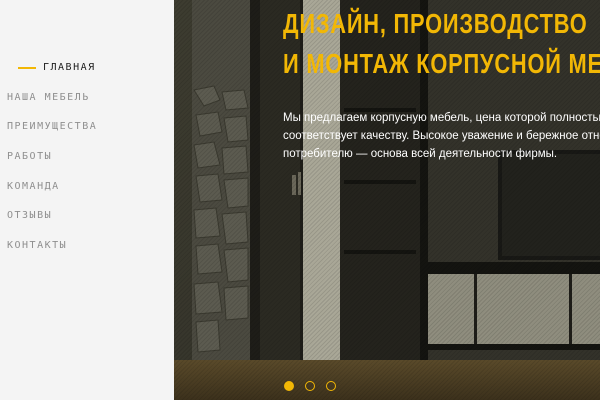 Image resolution: width=600 pixels, height=400 pixels. What do you see at coordinates (27, 67) in the screenshot?
I see `active-marker-icon` at bounding box center [27, 67].